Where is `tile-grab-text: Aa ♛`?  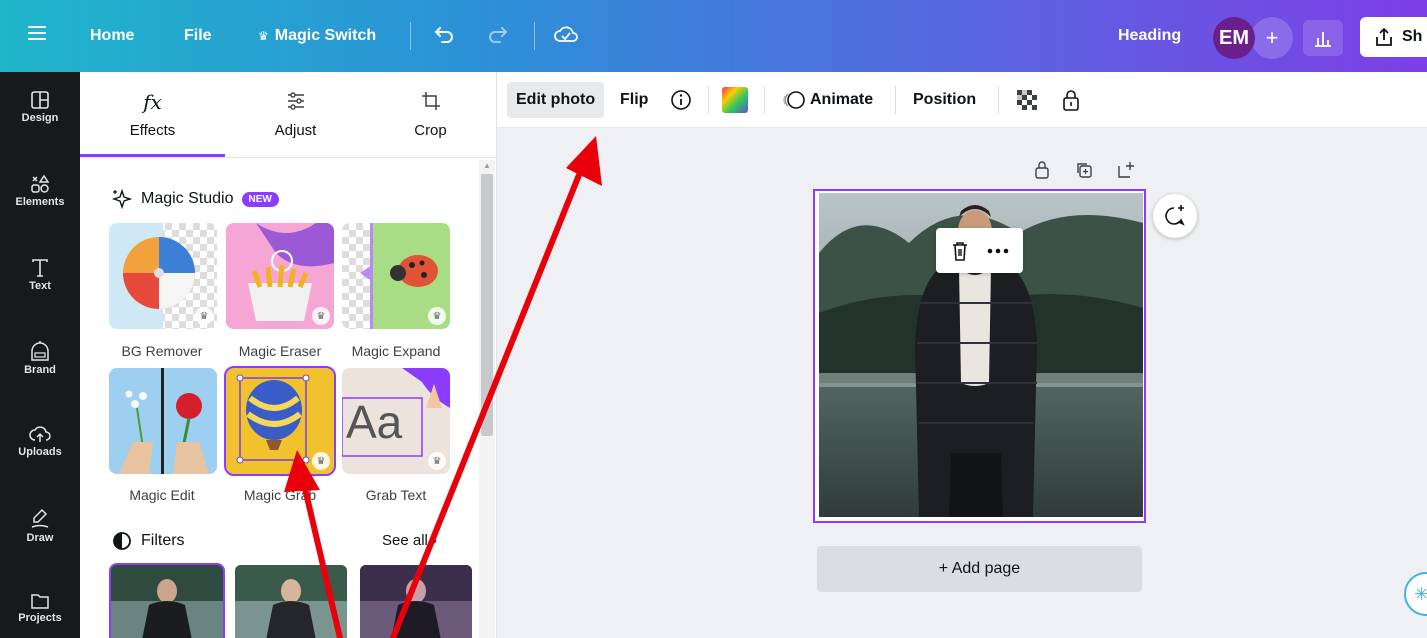 tile-grab-text: Aa ♛ is located at coordinates (396, 421).